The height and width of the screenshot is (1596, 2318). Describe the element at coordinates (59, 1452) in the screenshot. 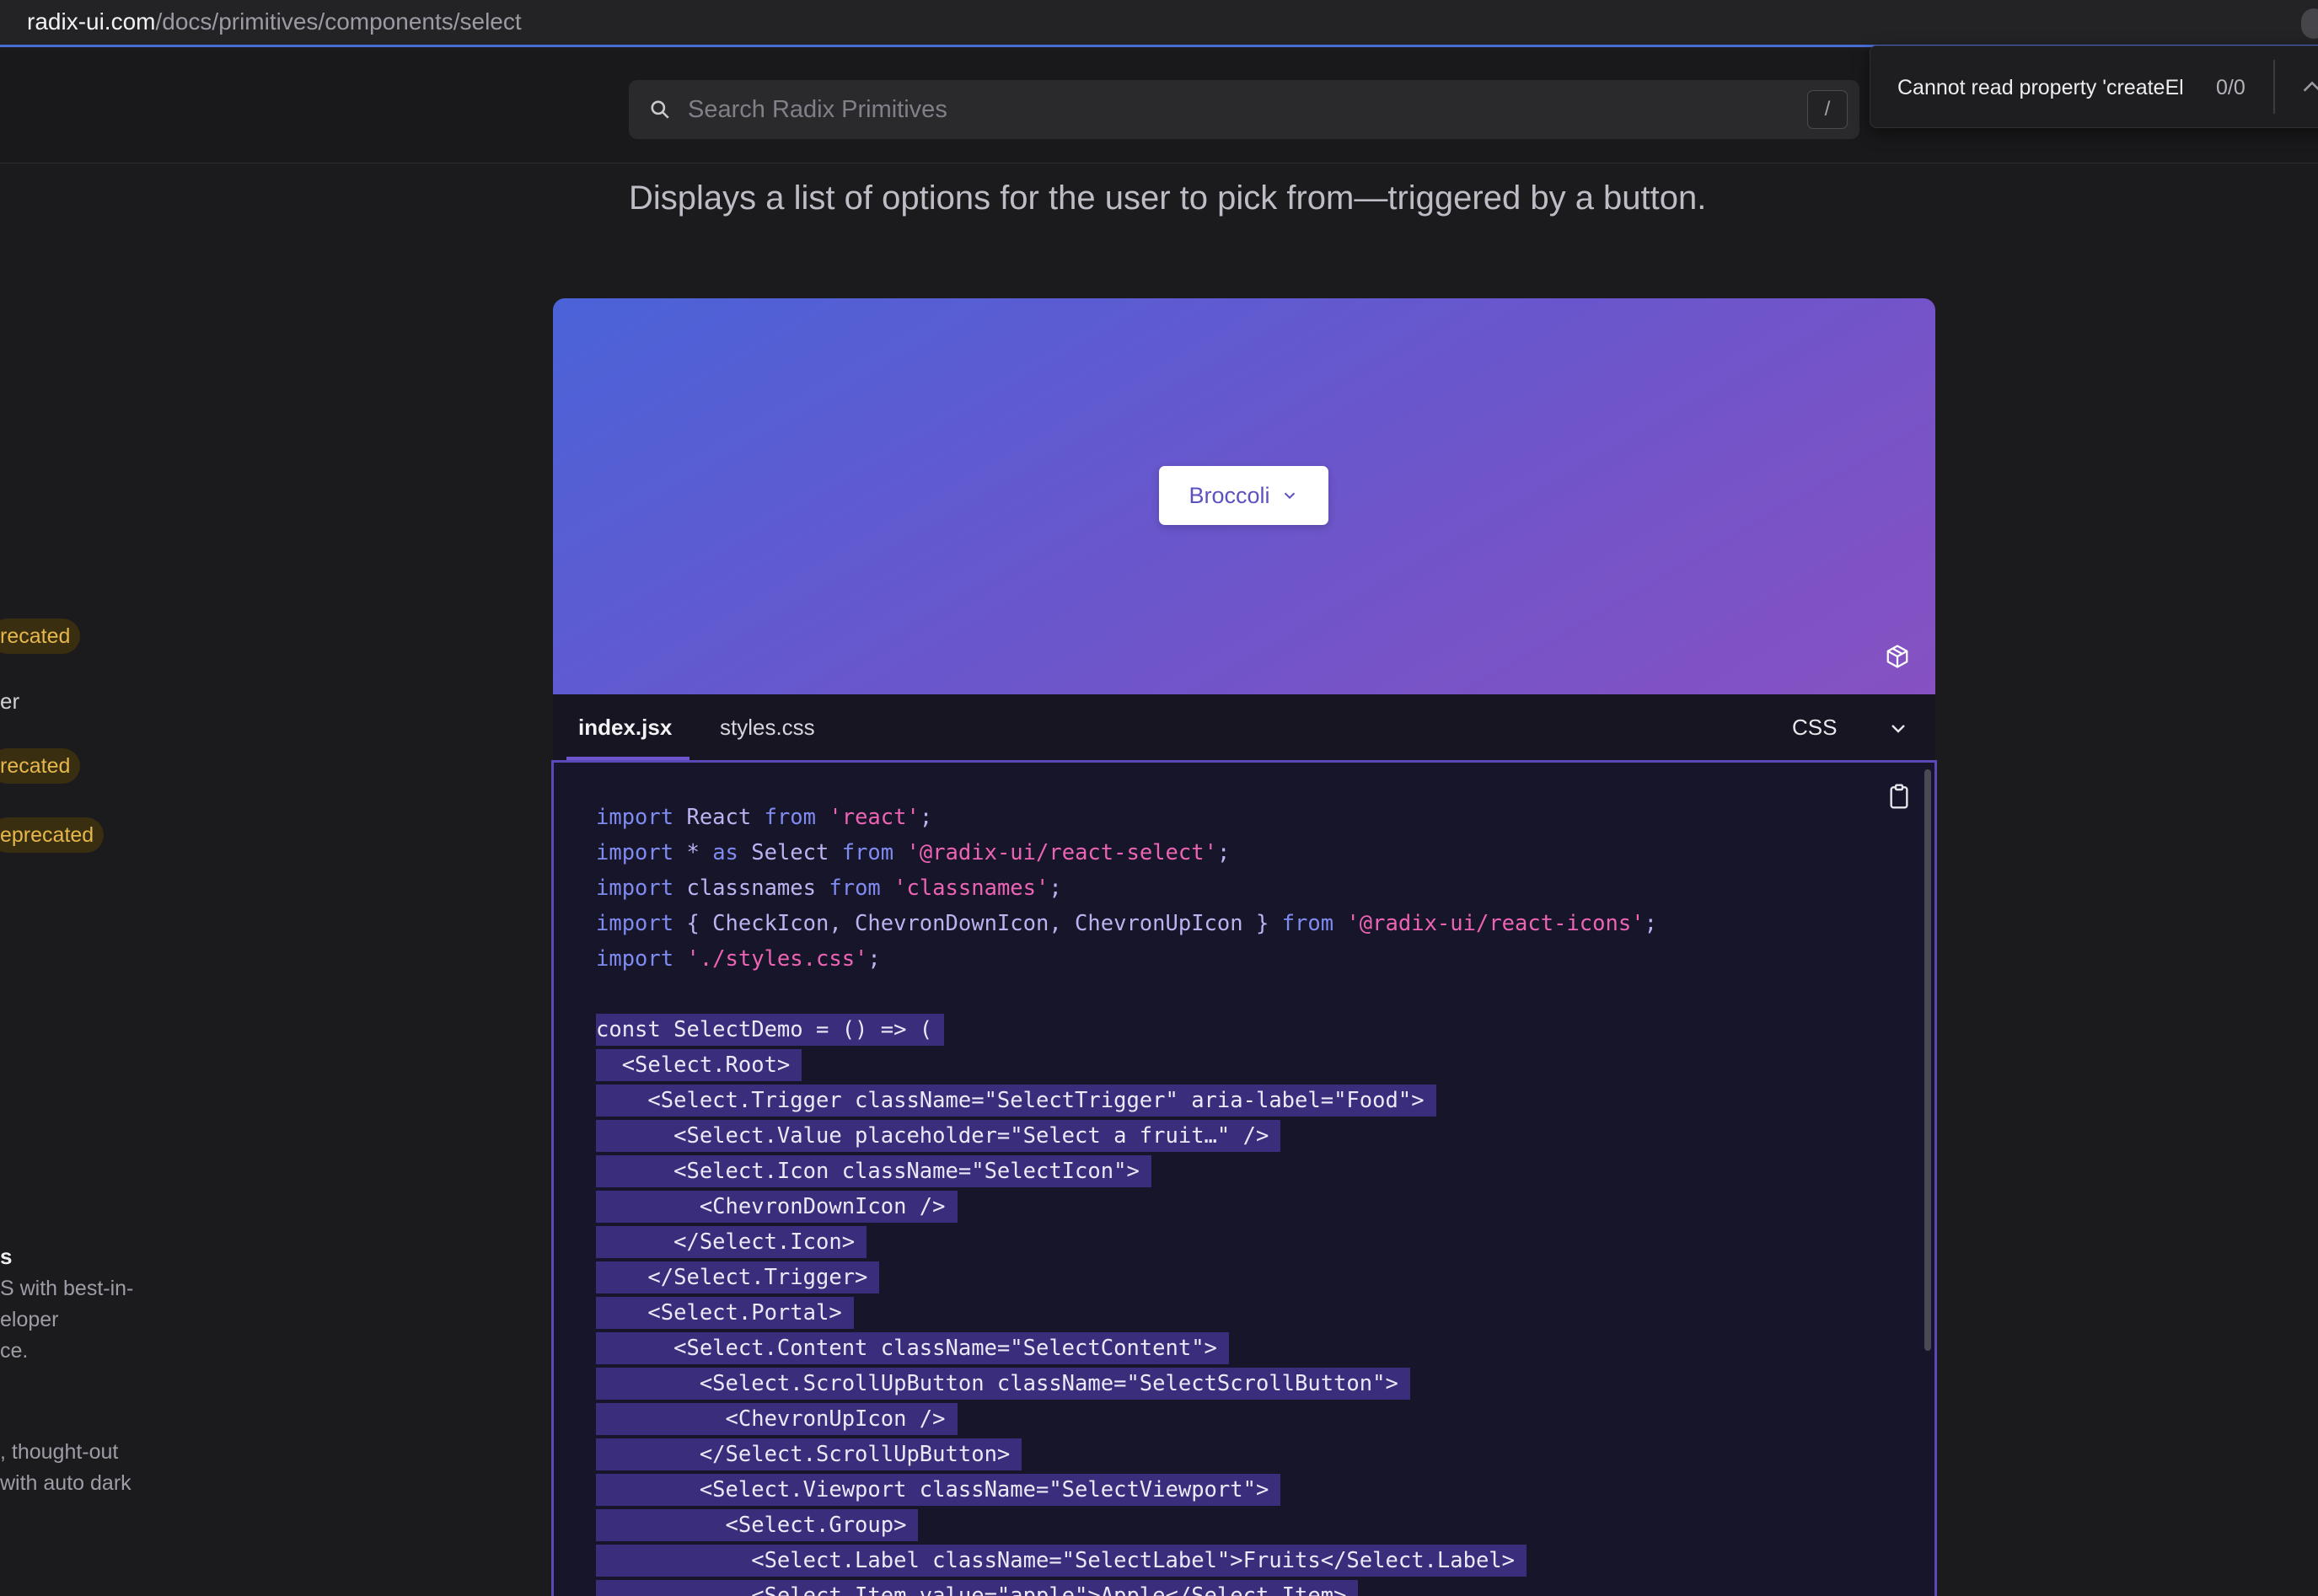

I see `promo-card-text: , thought-out` at that location.